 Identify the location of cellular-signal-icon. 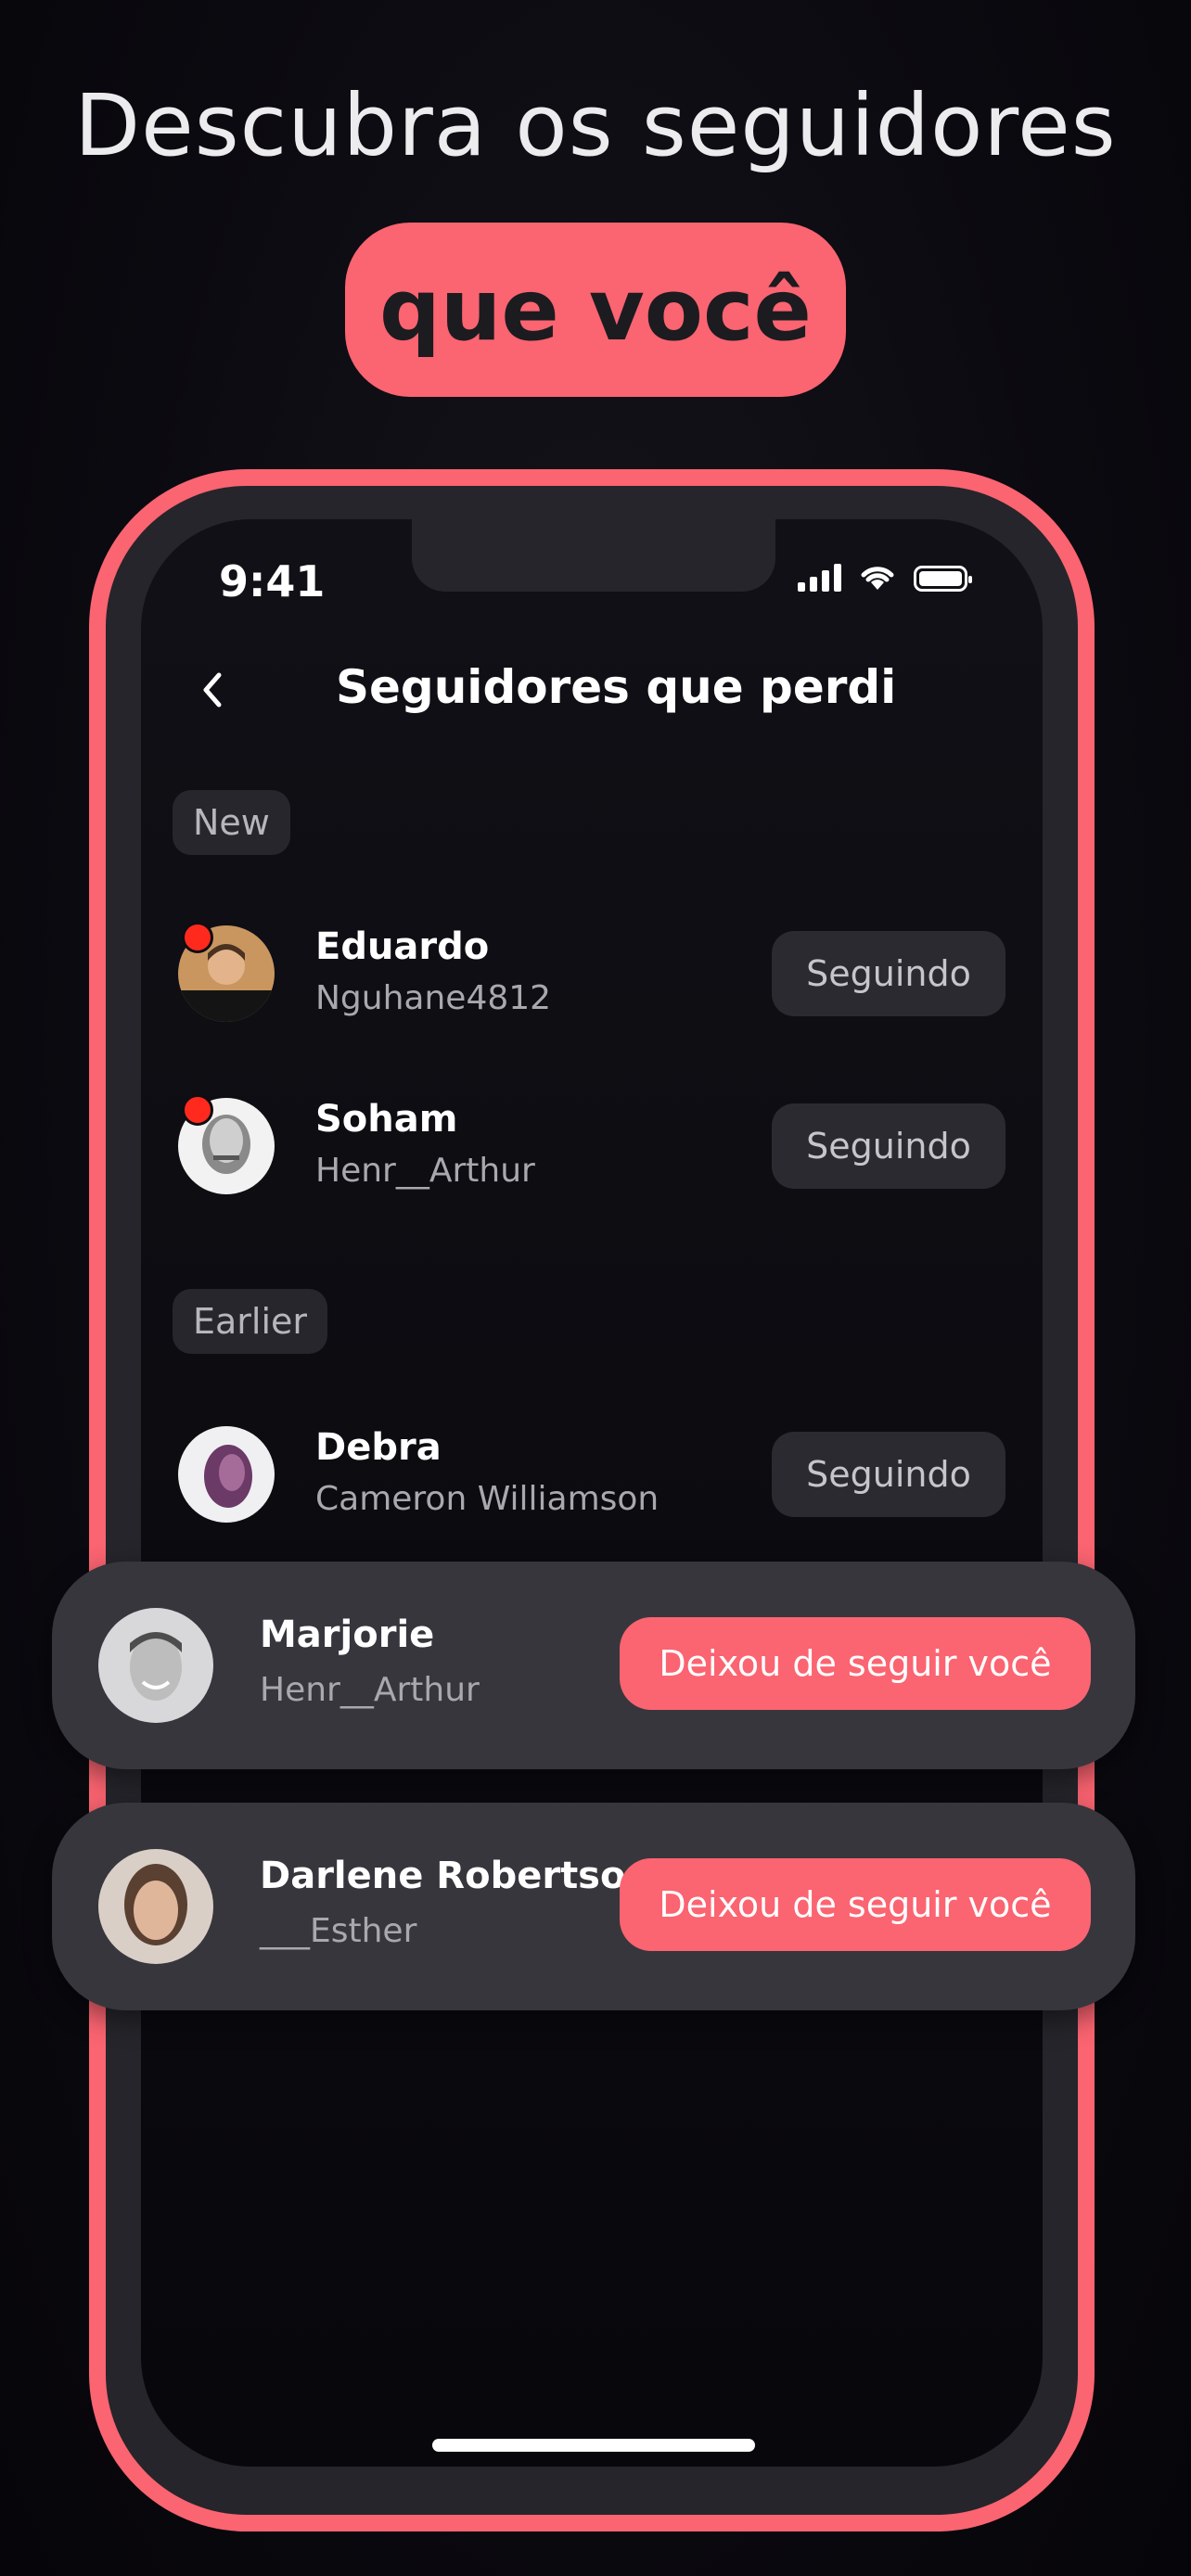
(819, 577).